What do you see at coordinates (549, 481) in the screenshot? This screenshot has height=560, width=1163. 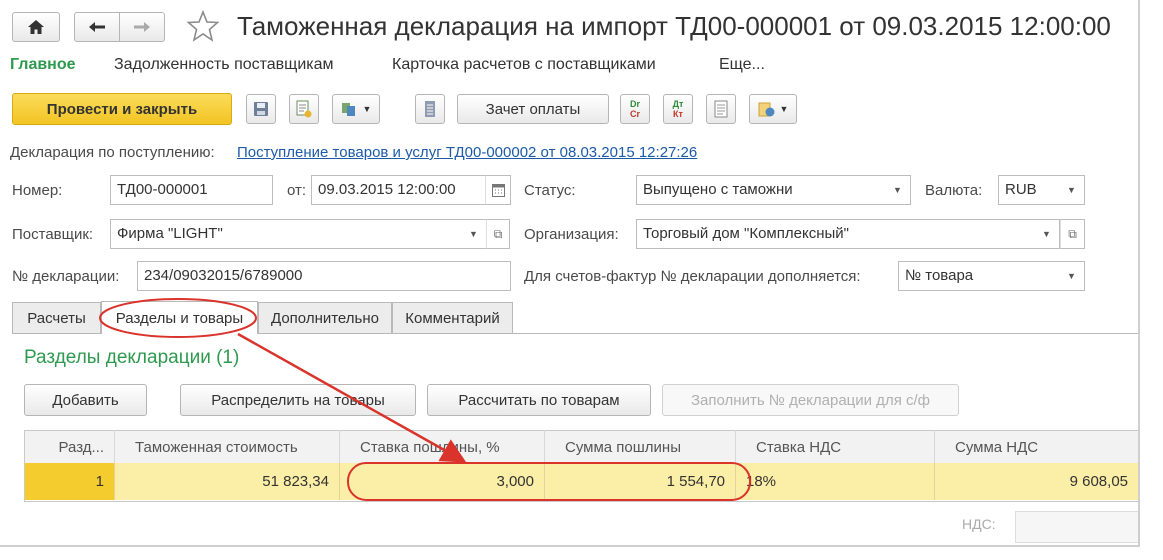 I see `values-highlight-ellipse` at bounding box center [549, 481].